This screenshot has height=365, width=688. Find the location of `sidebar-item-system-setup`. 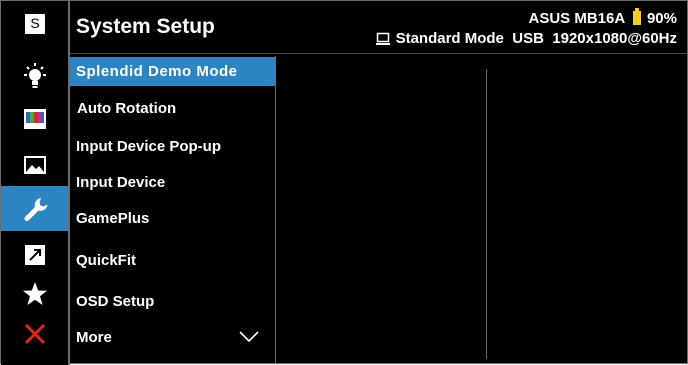

sidebar-item-system-setup is located at coordinates (35, 208).